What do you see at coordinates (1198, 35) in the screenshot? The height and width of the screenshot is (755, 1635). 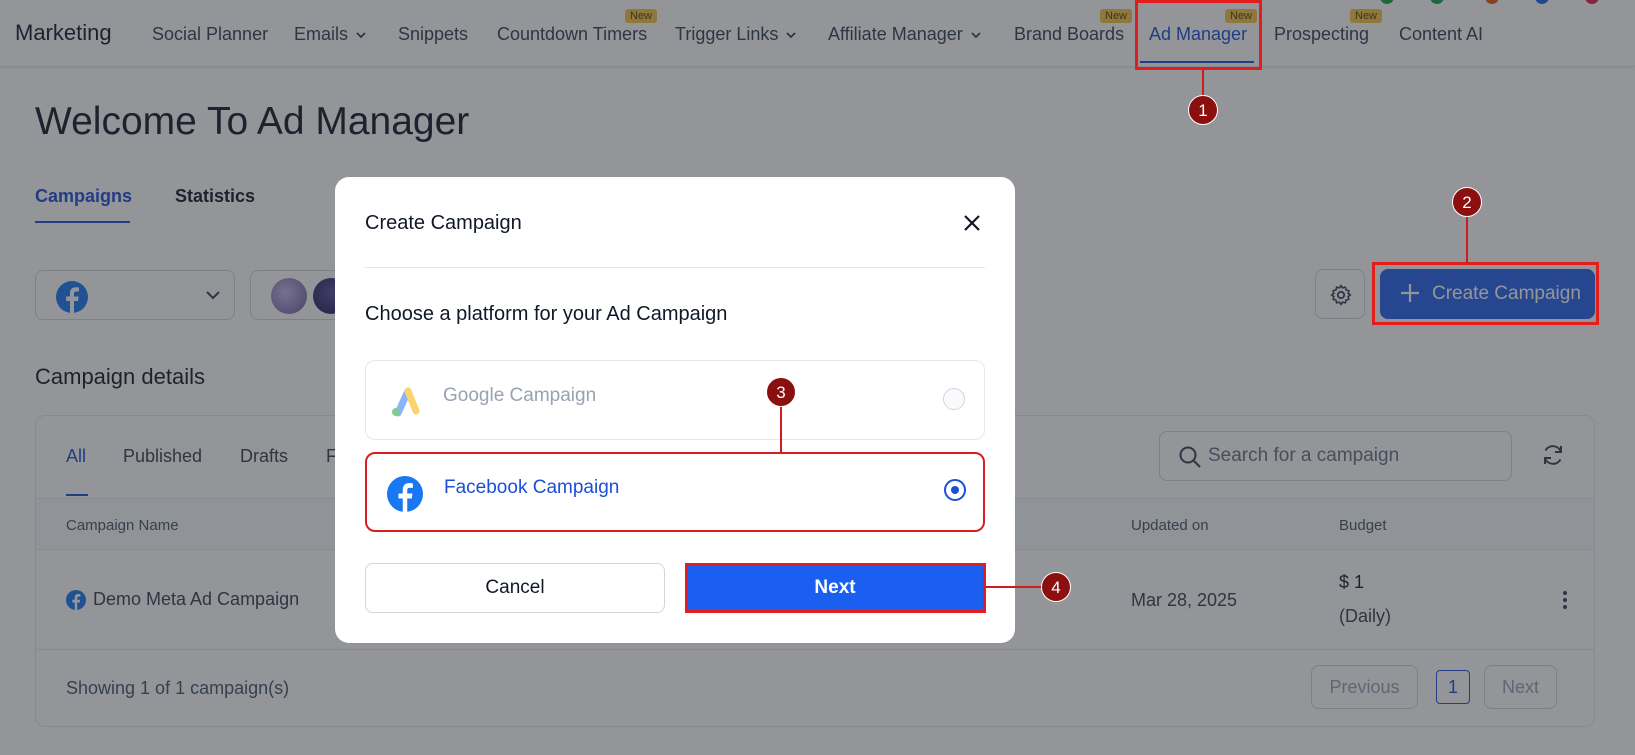 I see `highlight-ad-manager` at bounding box center [1198, 35].